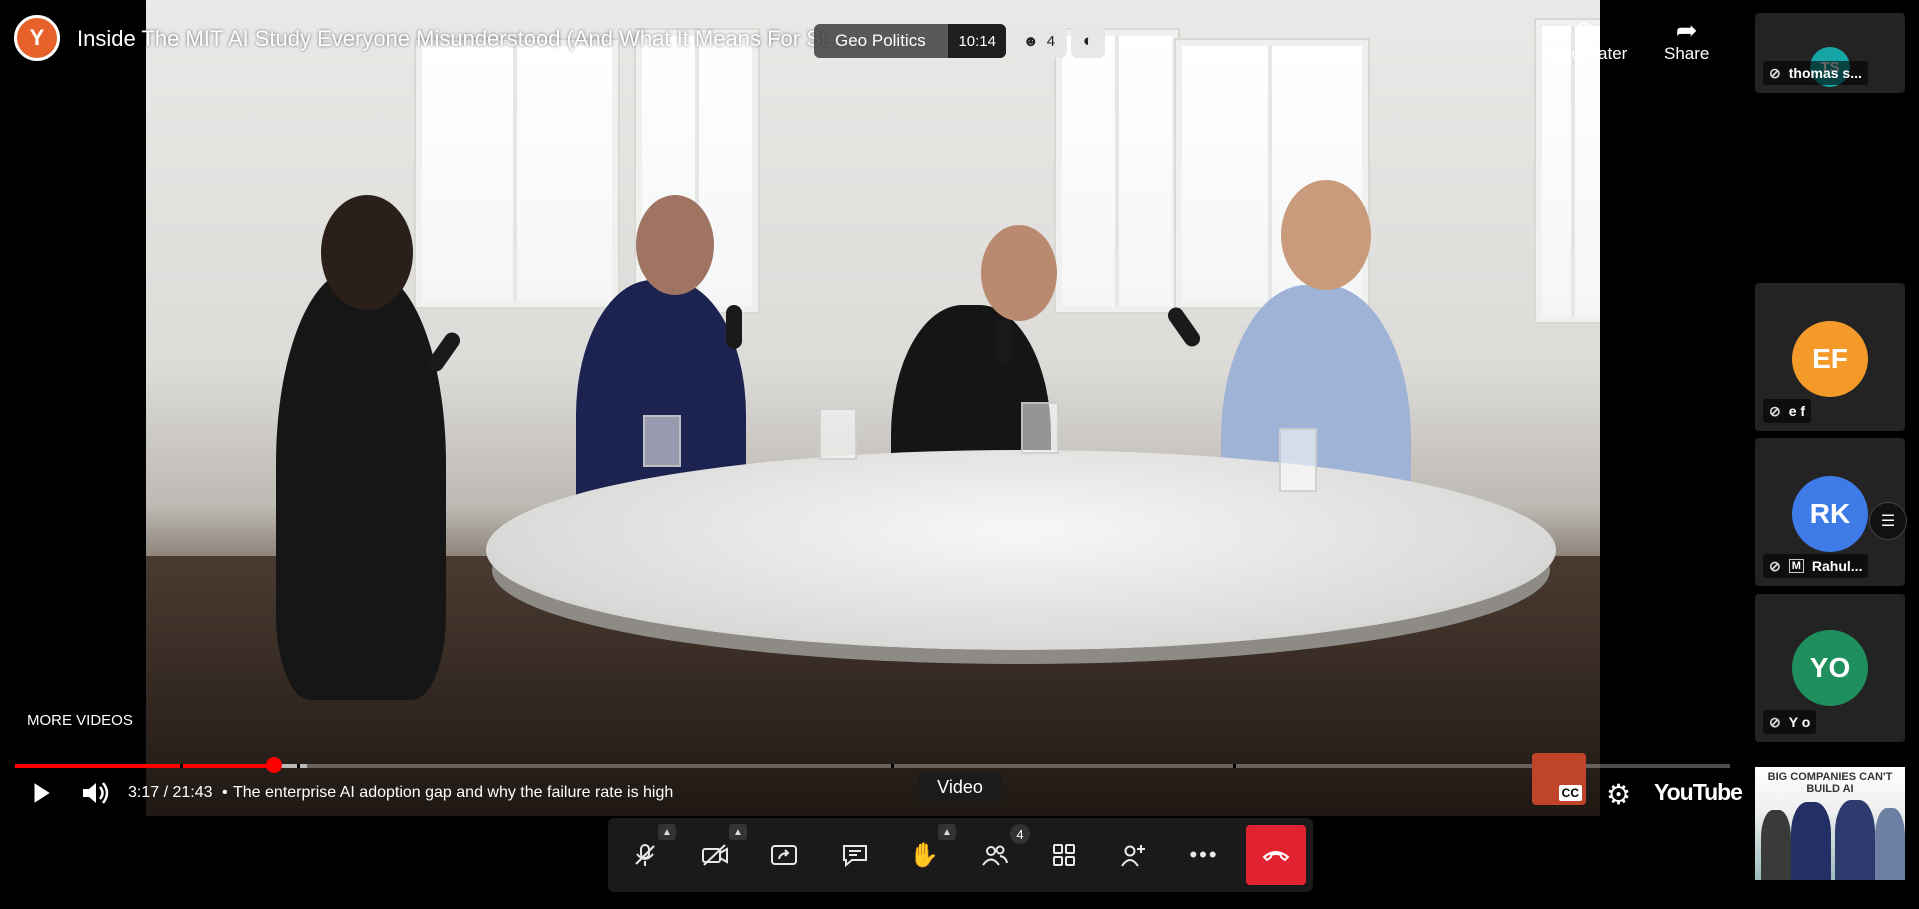  I want to click on chat-icon, so click(855, 856).